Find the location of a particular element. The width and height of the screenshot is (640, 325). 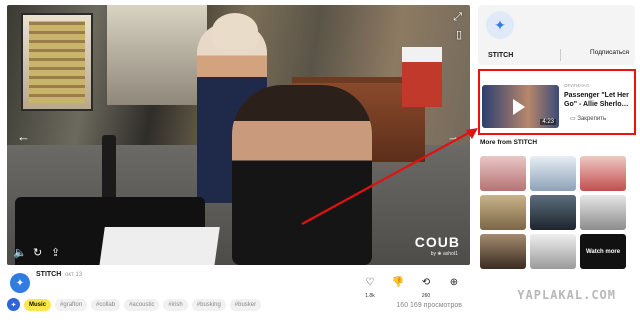

pin-label: Закрепить is located at coordinates (592, 119).